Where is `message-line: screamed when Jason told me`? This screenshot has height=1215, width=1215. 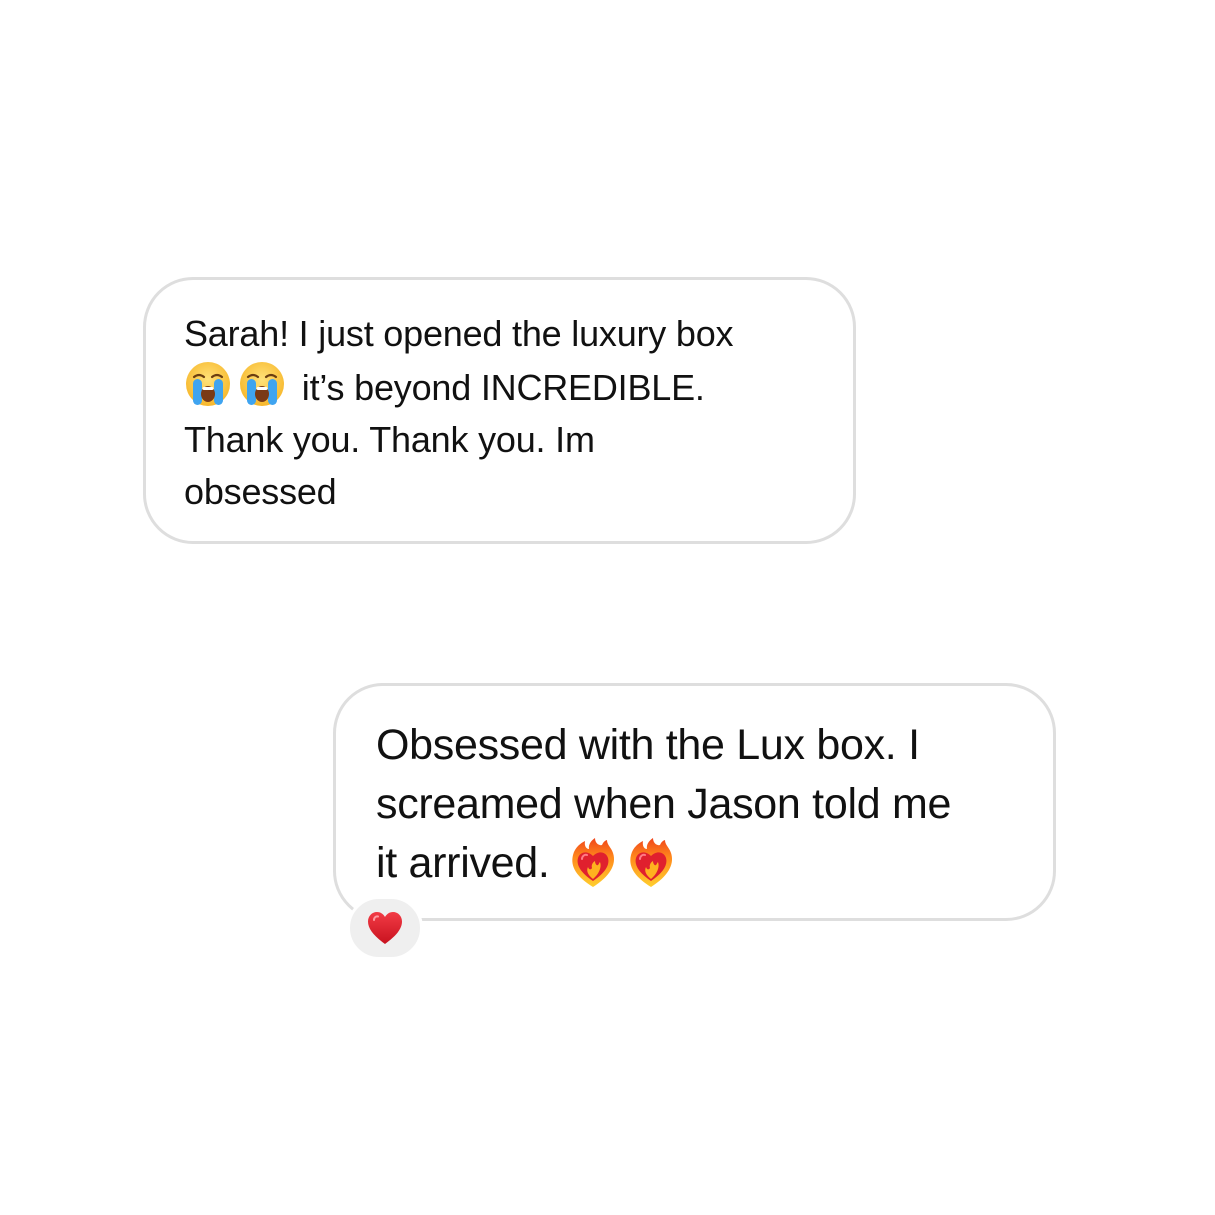 message-line: screamed when Jason told me is located at coordinates (664, 804).